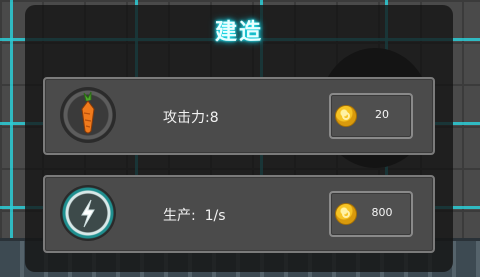 Image resolution: width=480 pixels, height=277 pixels. I want to click on lightning-power-icon, so click(88, 213).